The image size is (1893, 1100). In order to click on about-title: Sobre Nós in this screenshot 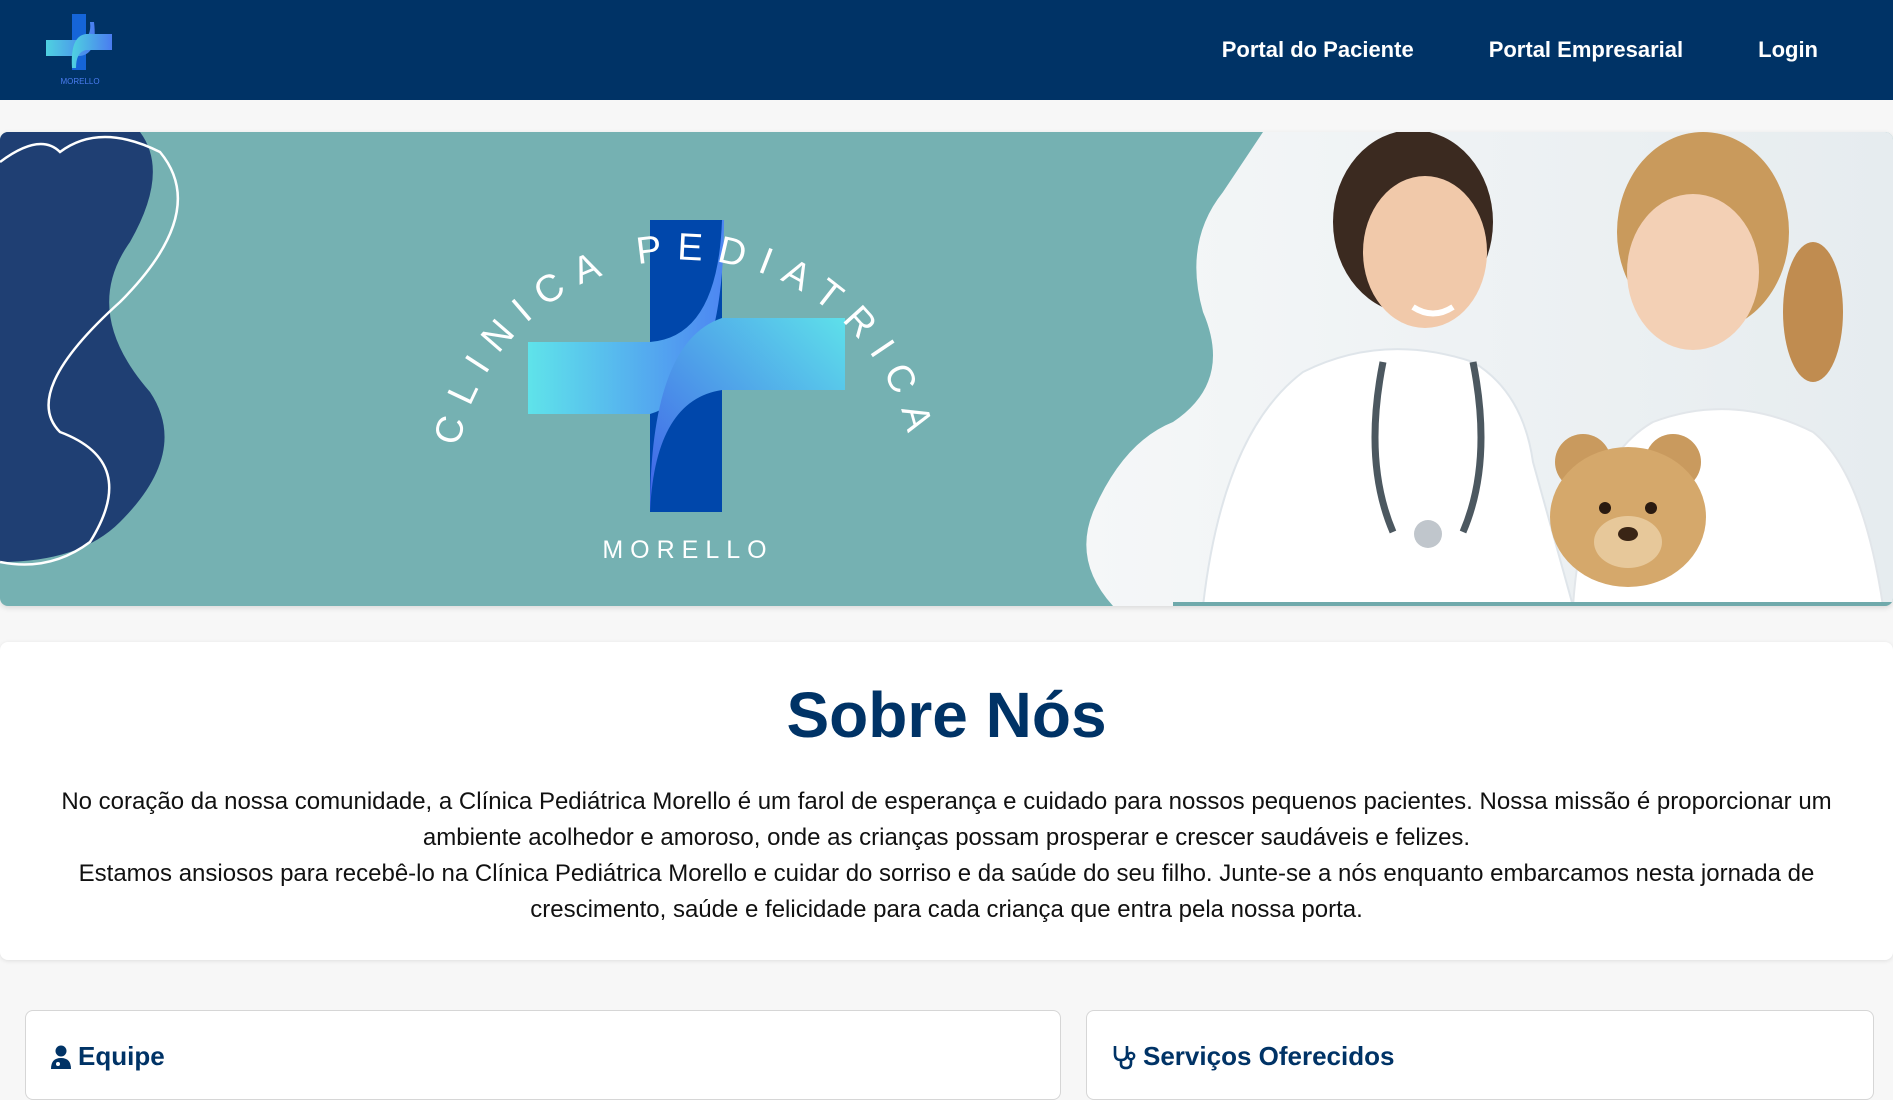, I will do `click(946, 715)`.